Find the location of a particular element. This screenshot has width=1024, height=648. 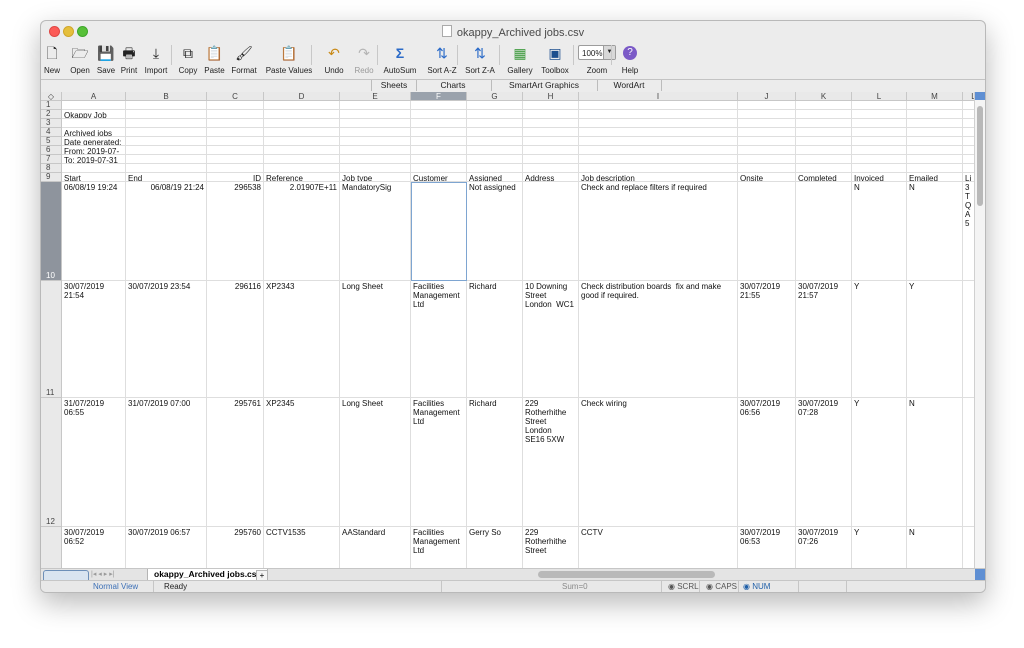

gallery-button: ▦ Gallery is located at coordinates (520, 60).